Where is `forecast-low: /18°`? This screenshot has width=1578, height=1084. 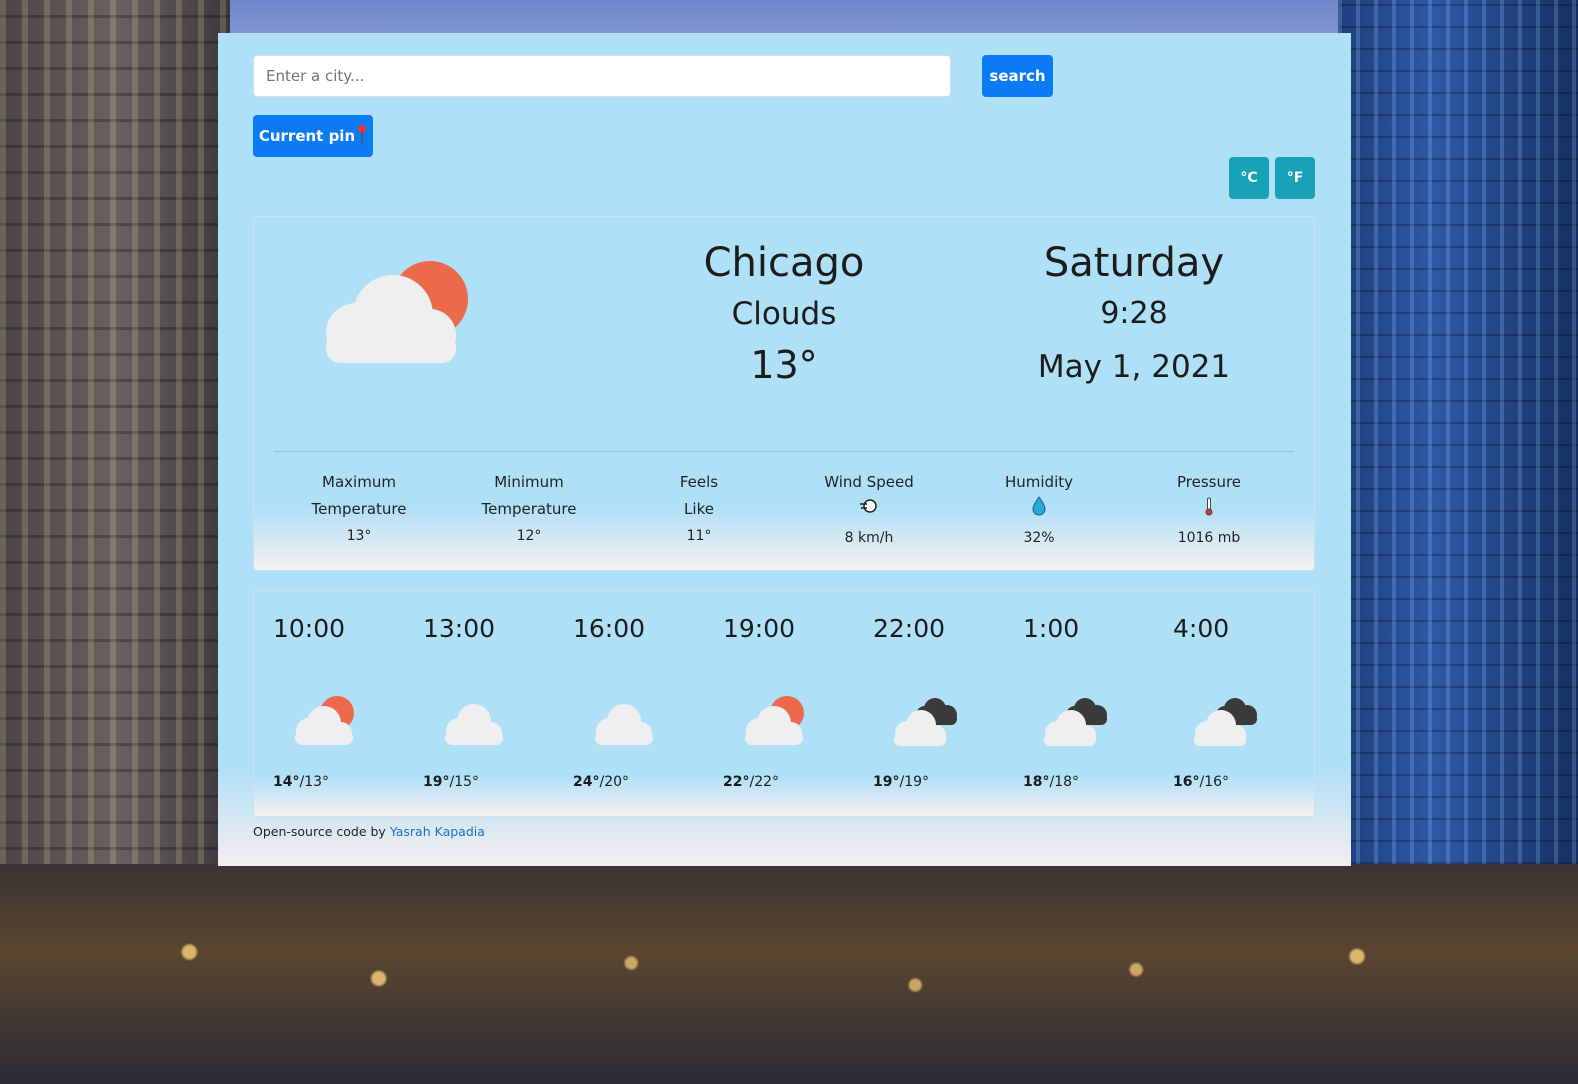 forecast-low: /18° is located at coordinates (1064, 782).